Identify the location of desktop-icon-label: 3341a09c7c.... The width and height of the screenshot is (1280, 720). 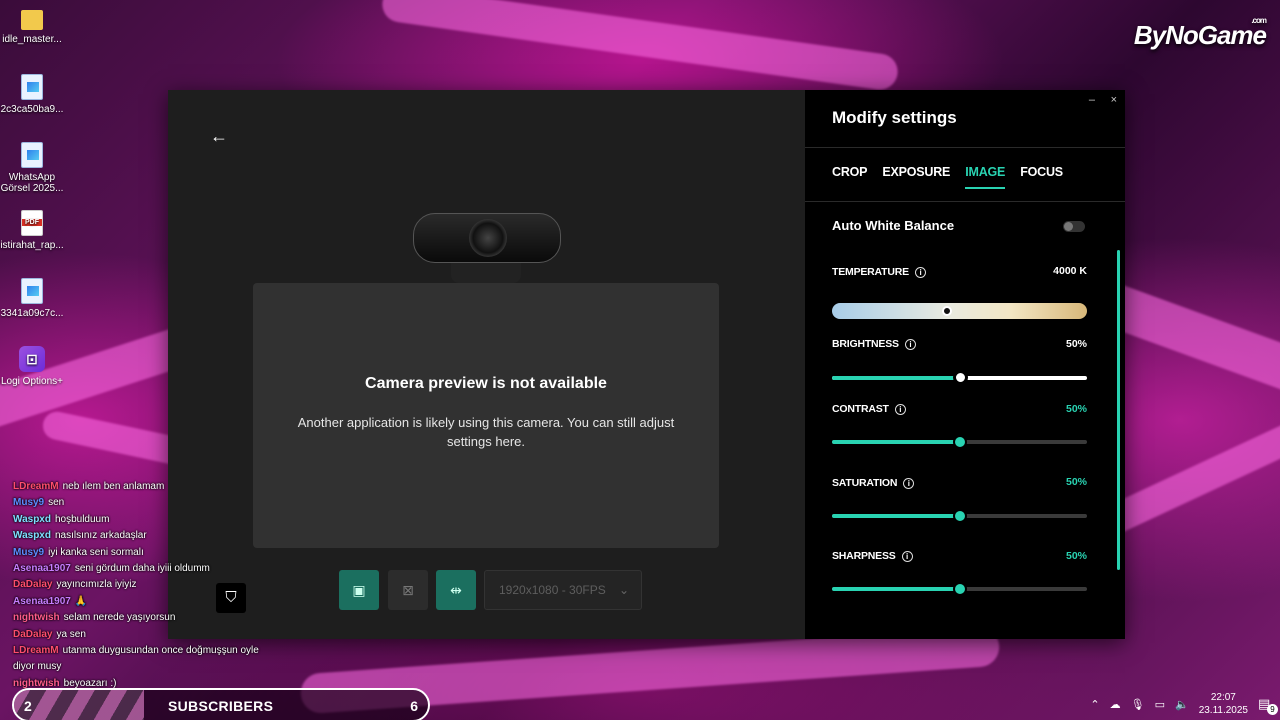
(32, 313).